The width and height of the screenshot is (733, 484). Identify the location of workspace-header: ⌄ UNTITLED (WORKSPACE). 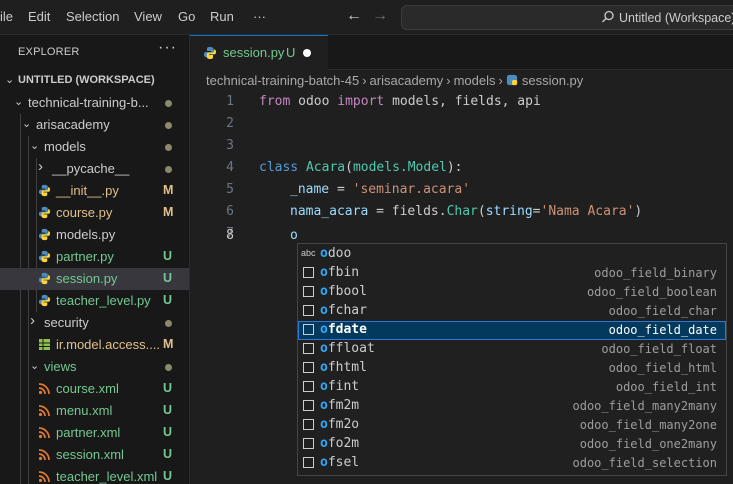
(94, 81).